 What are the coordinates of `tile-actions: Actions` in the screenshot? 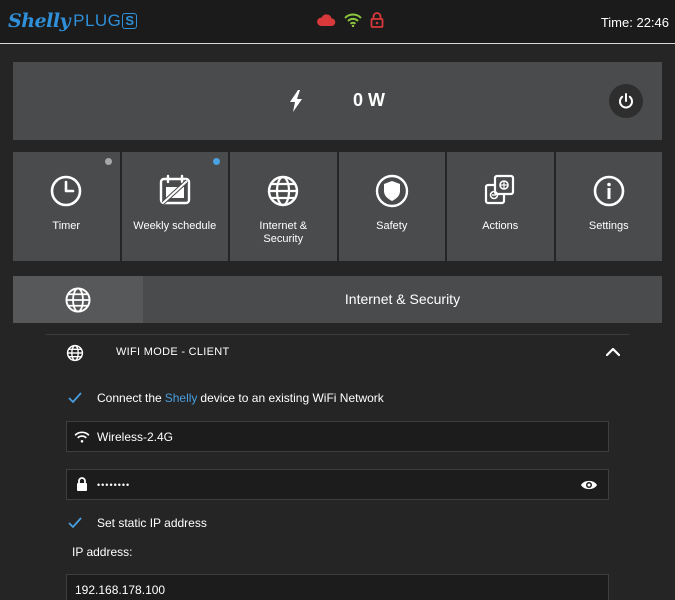 It's located at (500, 206).